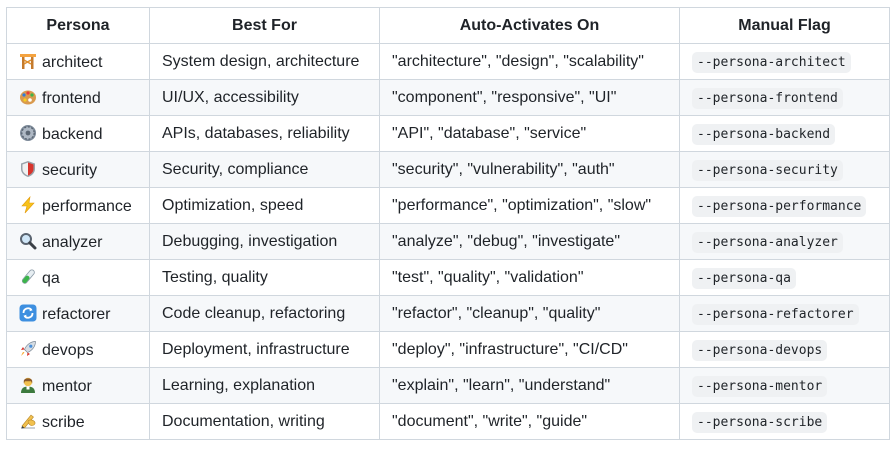  I want to click on persona-name: devops, so click(68, 350).